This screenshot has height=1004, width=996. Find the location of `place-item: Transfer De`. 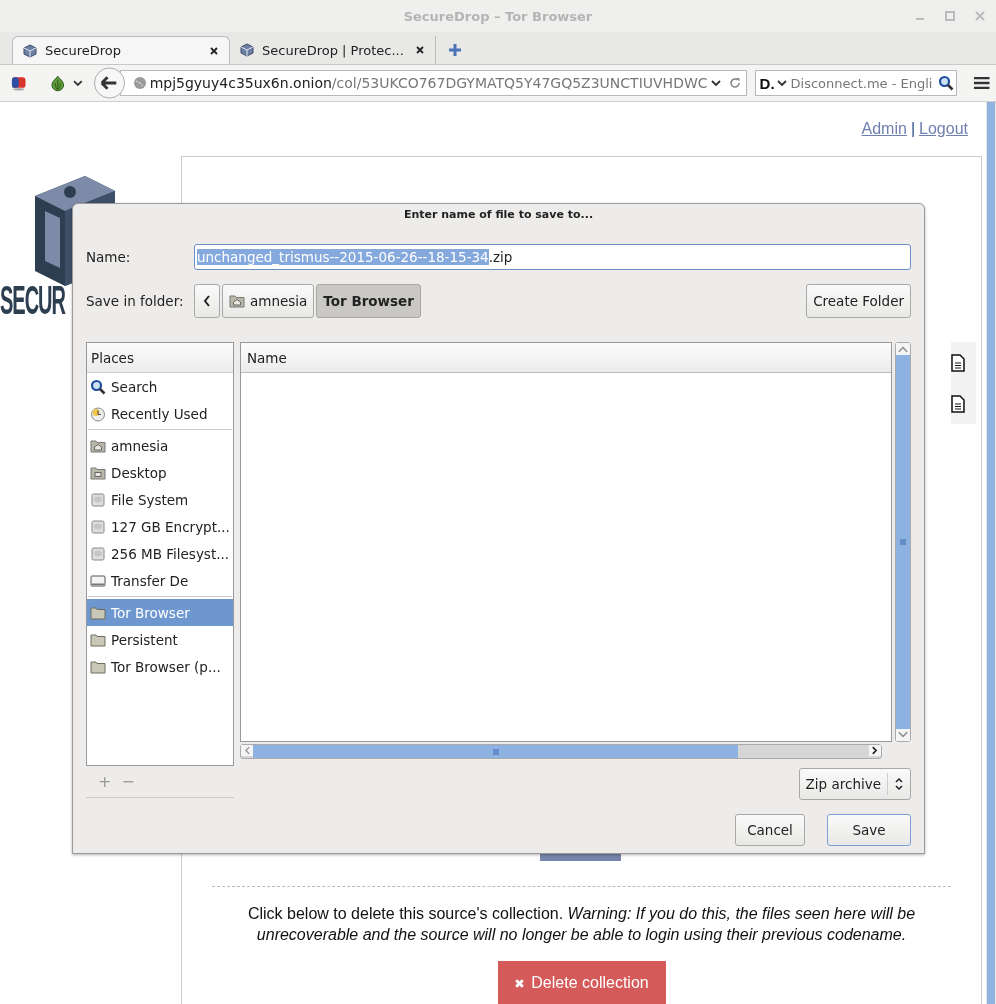

place-item: Transfer De is located at coordinates (160, 580).